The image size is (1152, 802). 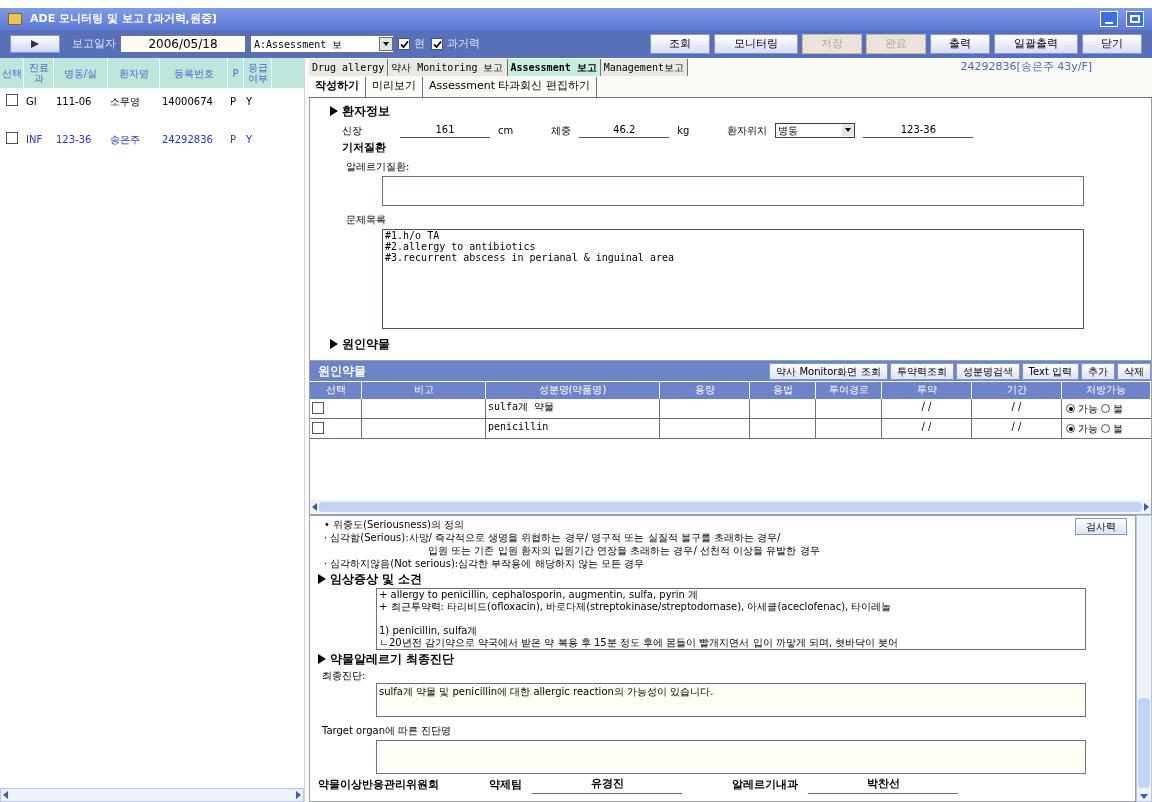 What do you see at coordinates (644, 67) in the screenshot?
I see `tab: Management보고` at bounding box center [644, 67].